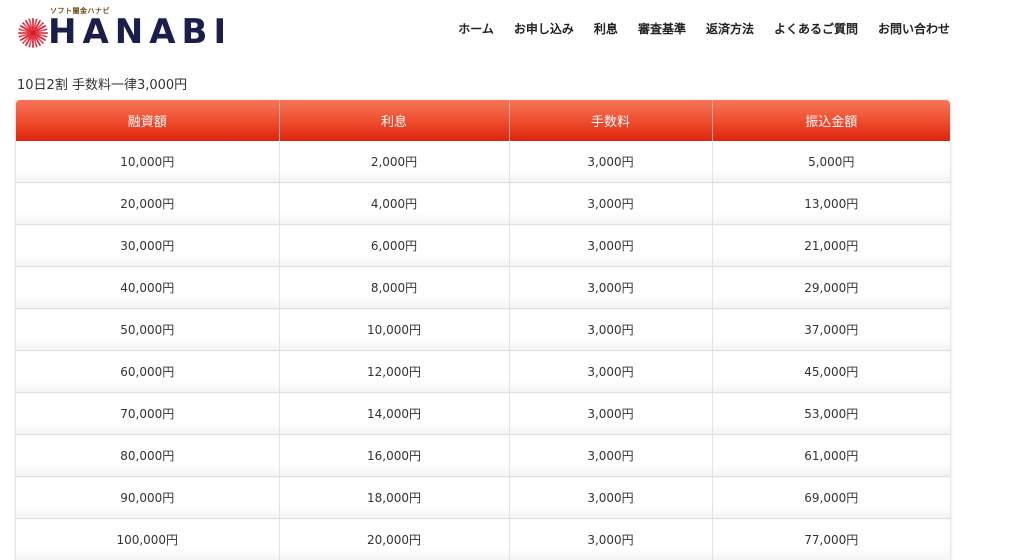 This screenshot has width=1024, height=560. Describe the element at coordinates (830, 539) in the screenshot. I see `table-cell: 77,000円` at that location.